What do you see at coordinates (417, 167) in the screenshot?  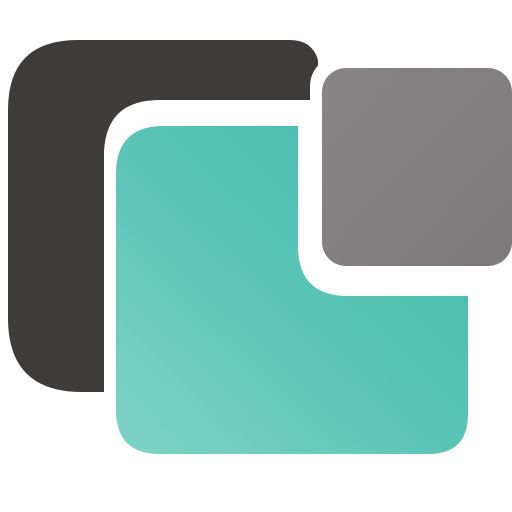 I see `gray-square-shape` at bounding box center [417, 167].